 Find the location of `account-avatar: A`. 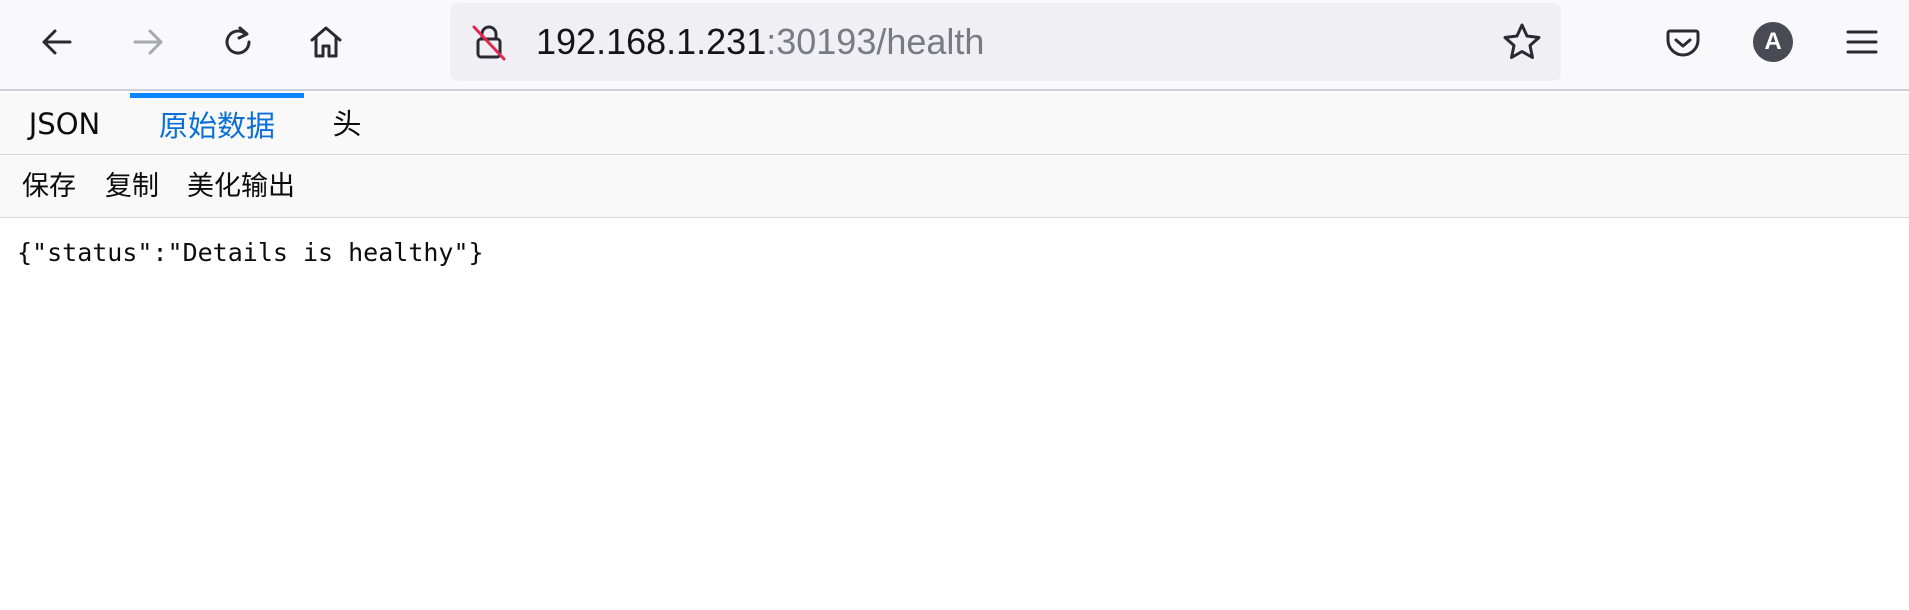

account-avatar: A is located at coordinates (1773, 42).